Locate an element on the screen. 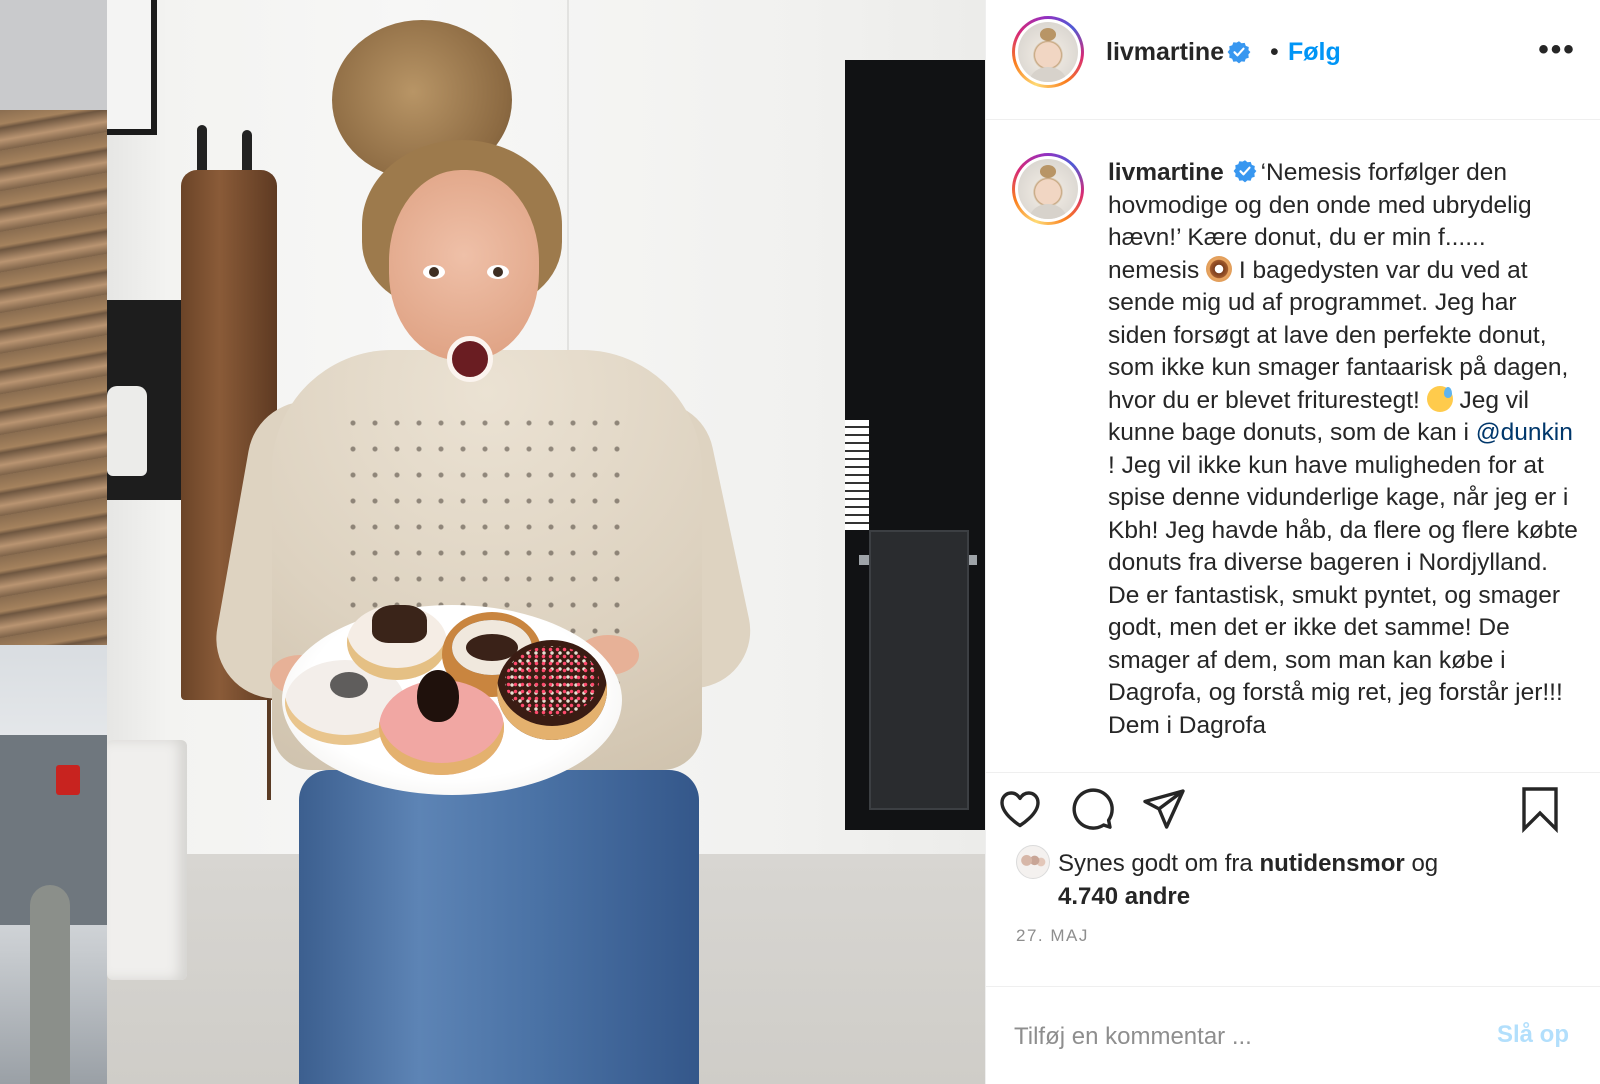 This screenshot has height=1084, width=1600. sweat-smile-emoji-icon is located at coordinates (1439, 398).